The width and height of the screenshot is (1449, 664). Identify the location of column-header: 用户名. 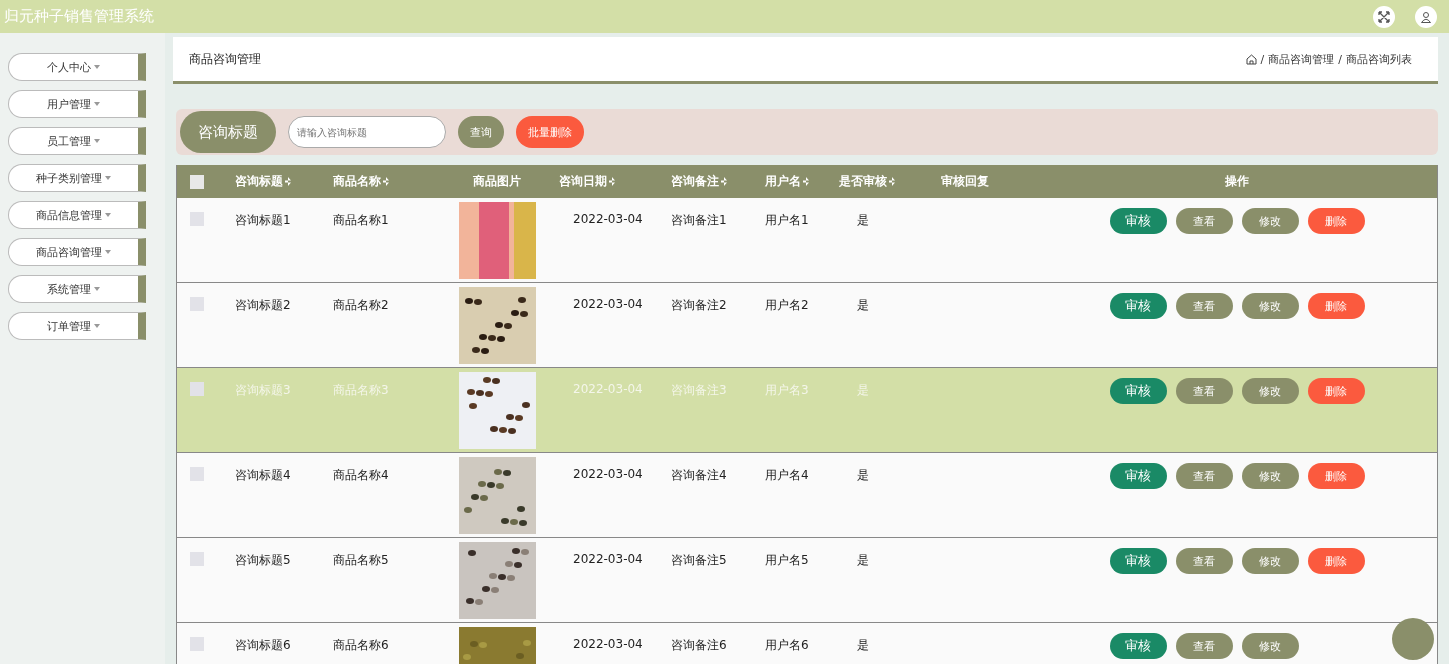
(787, 181).